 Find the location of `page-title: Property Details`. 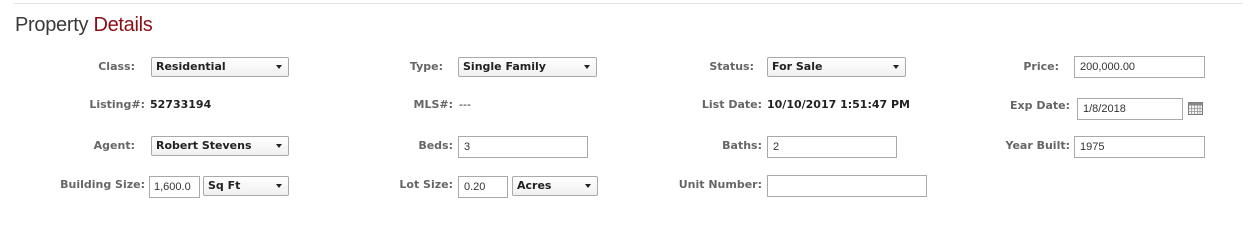

page-title: Property Details is located at coordinates (84, 25).